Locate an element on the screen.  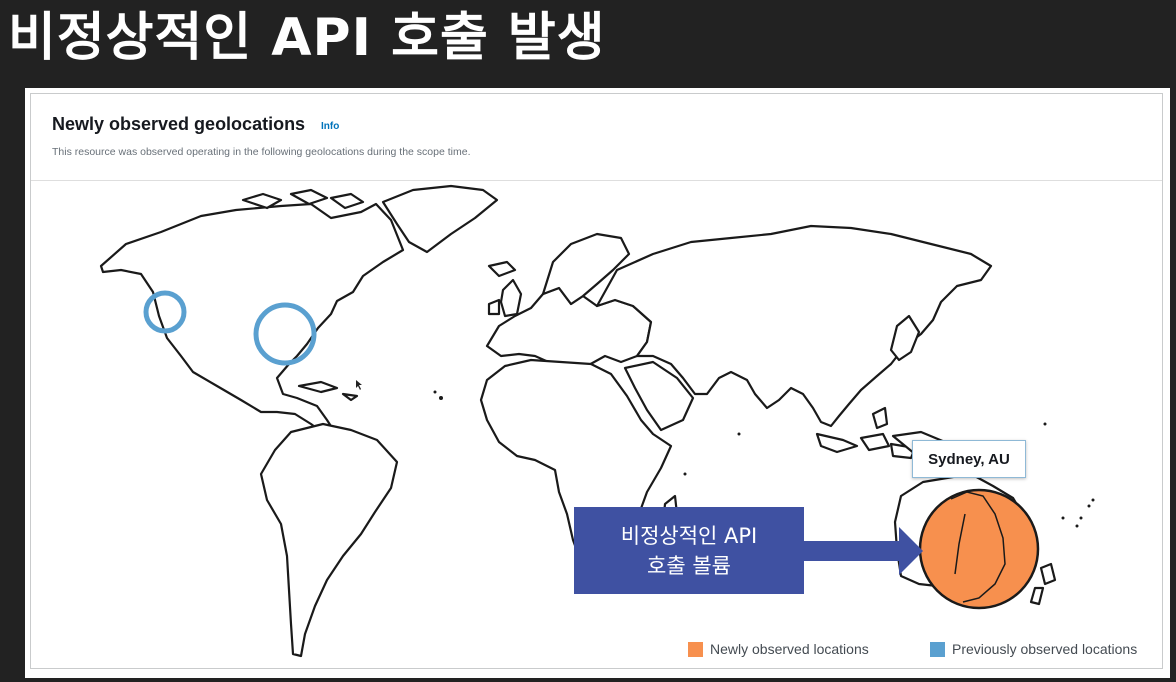
uk-landmass is located at coordinates (505, 298).